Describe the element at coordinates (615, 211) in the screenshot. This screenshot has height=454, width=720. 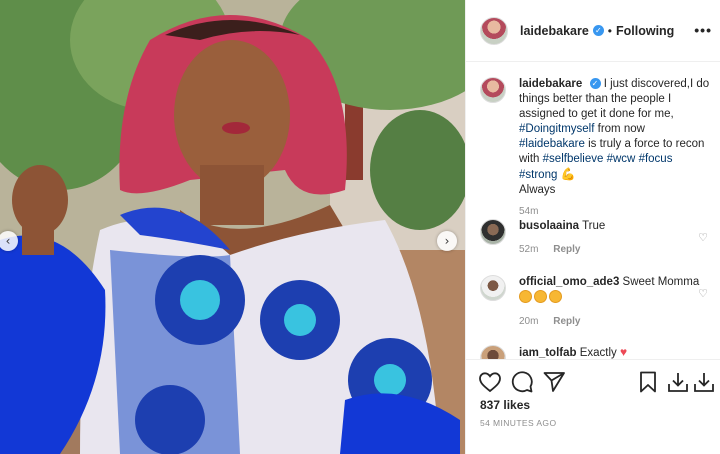
I see `caption-meta: 54m` at that location.